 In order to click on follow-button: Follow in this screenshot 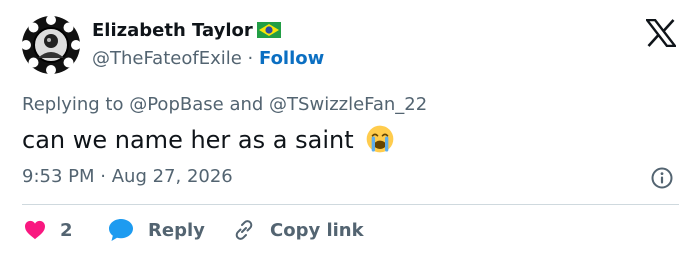, I will do `click(291, 58)`.